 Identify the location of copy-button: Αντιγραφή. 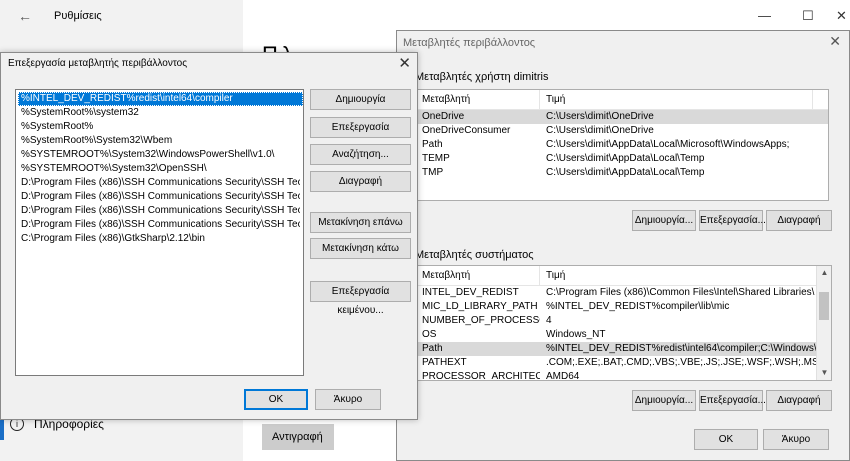
(298, 437).